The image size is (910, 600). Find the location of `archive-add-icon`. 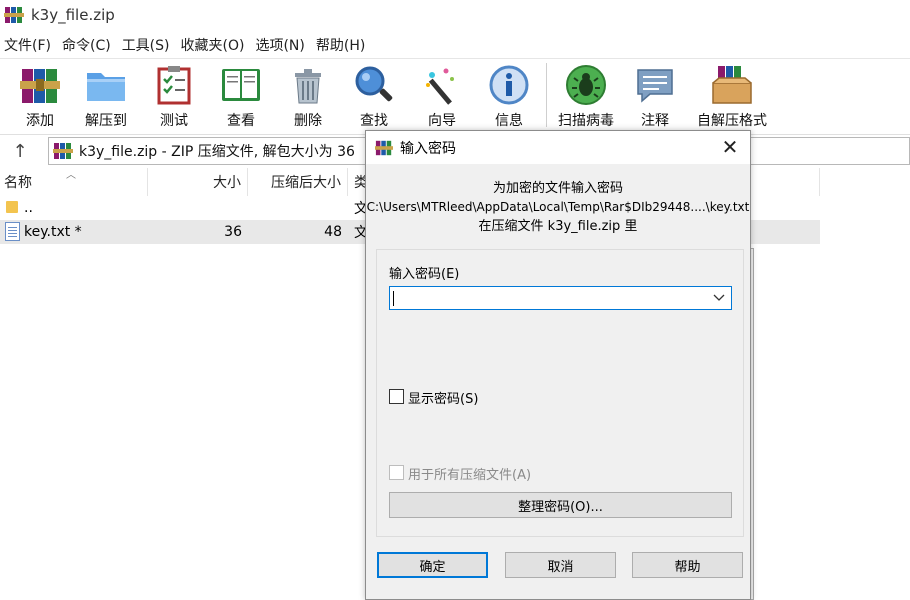

archive-add-icon is located at coordinates (40, 85).